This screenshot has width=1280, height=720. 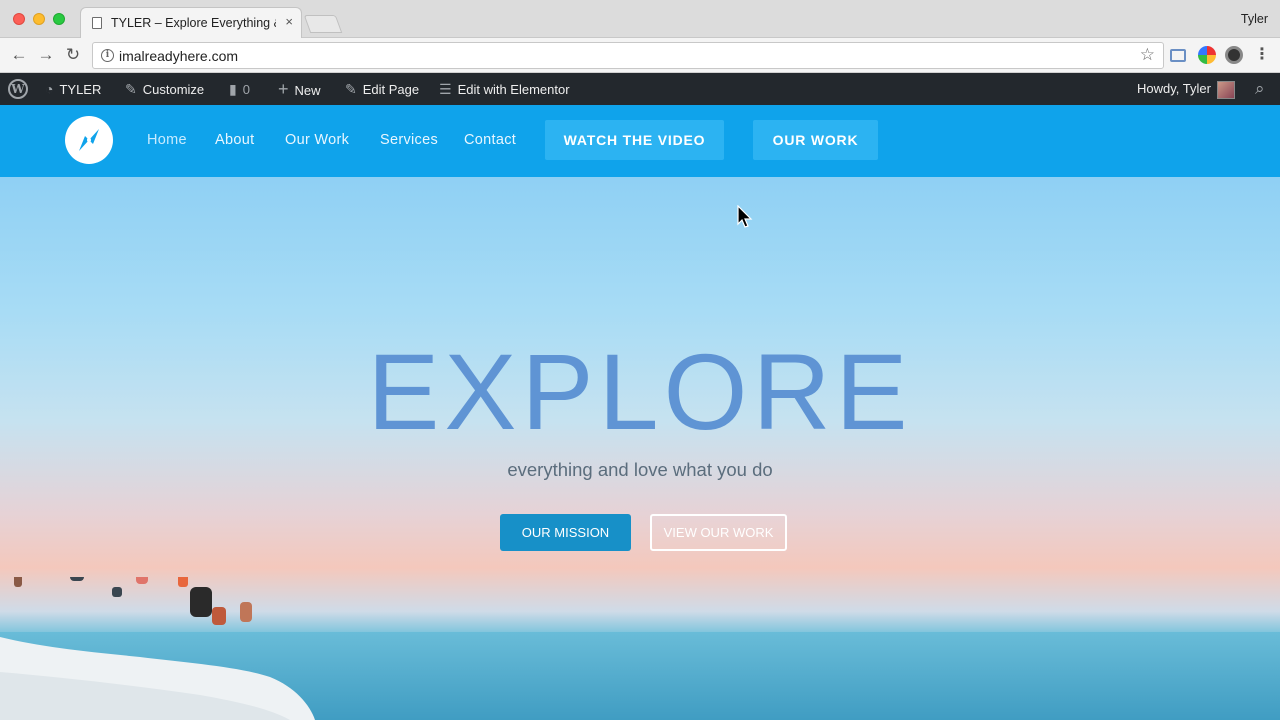 I want to click on hero-subtitle: everything and love what you do, so click(x=640, y=469).